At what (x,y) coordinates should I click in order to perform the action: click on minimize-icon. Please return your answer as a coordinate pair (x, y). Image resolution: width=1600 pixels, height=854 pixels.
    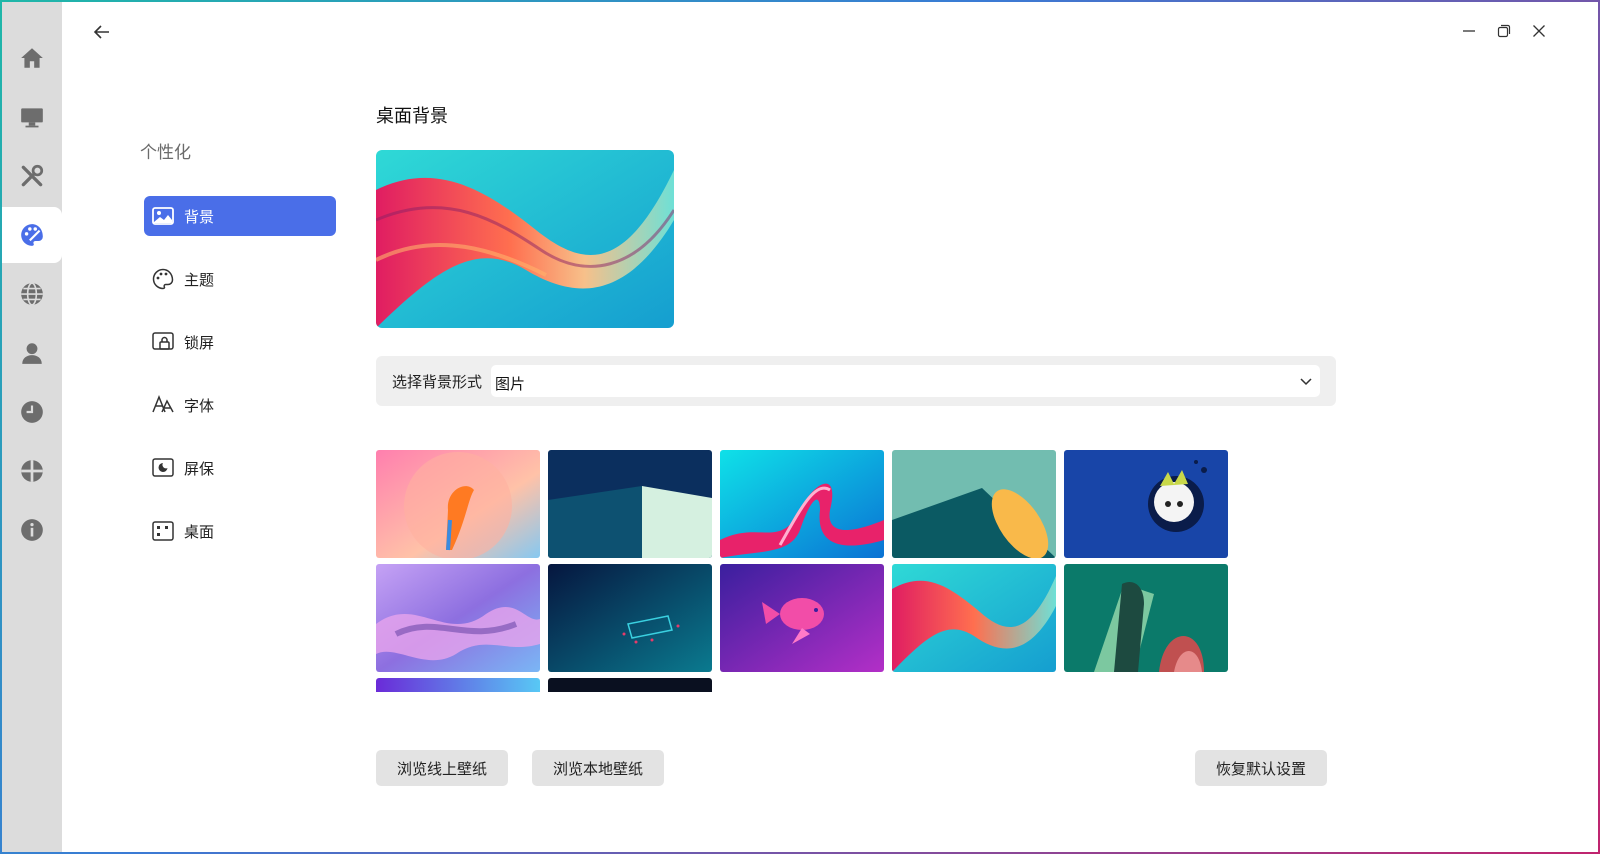
    Looking at the image, I should click on (1469, 31).